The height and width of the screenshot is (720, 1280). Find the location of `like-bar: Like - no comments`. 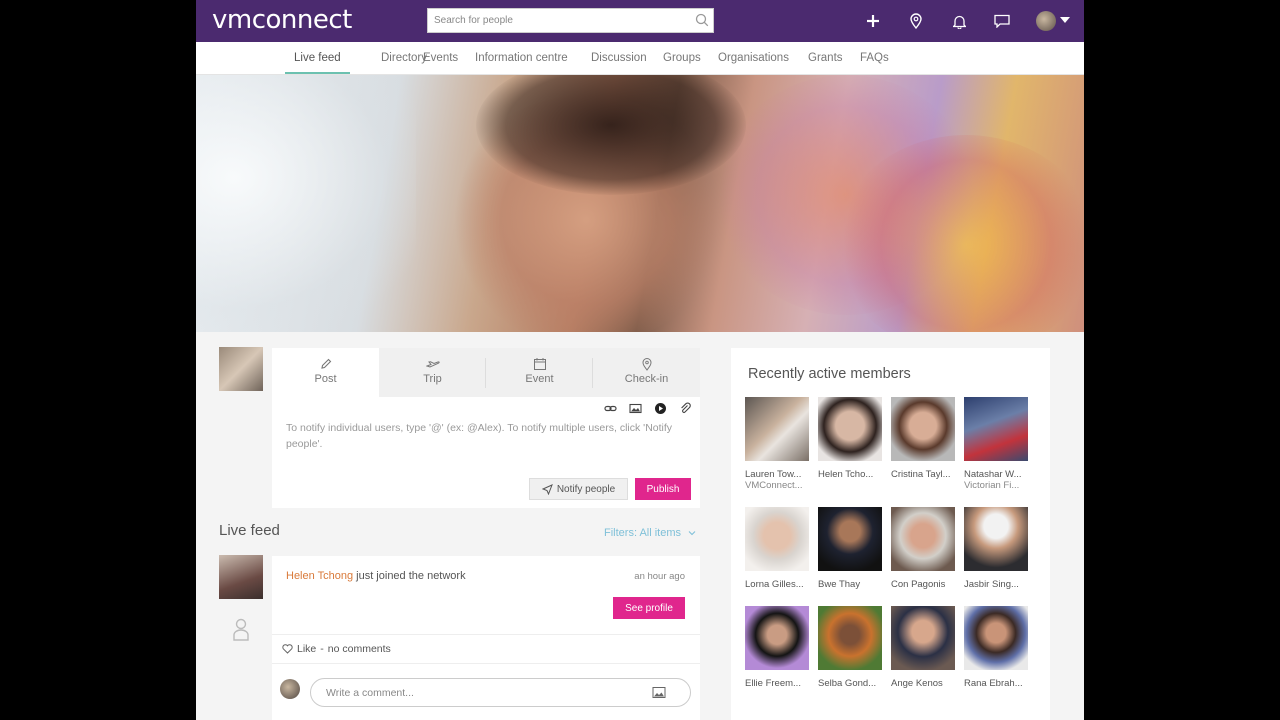

like-bar: Like - no comments is located at coordinates (336, 649).